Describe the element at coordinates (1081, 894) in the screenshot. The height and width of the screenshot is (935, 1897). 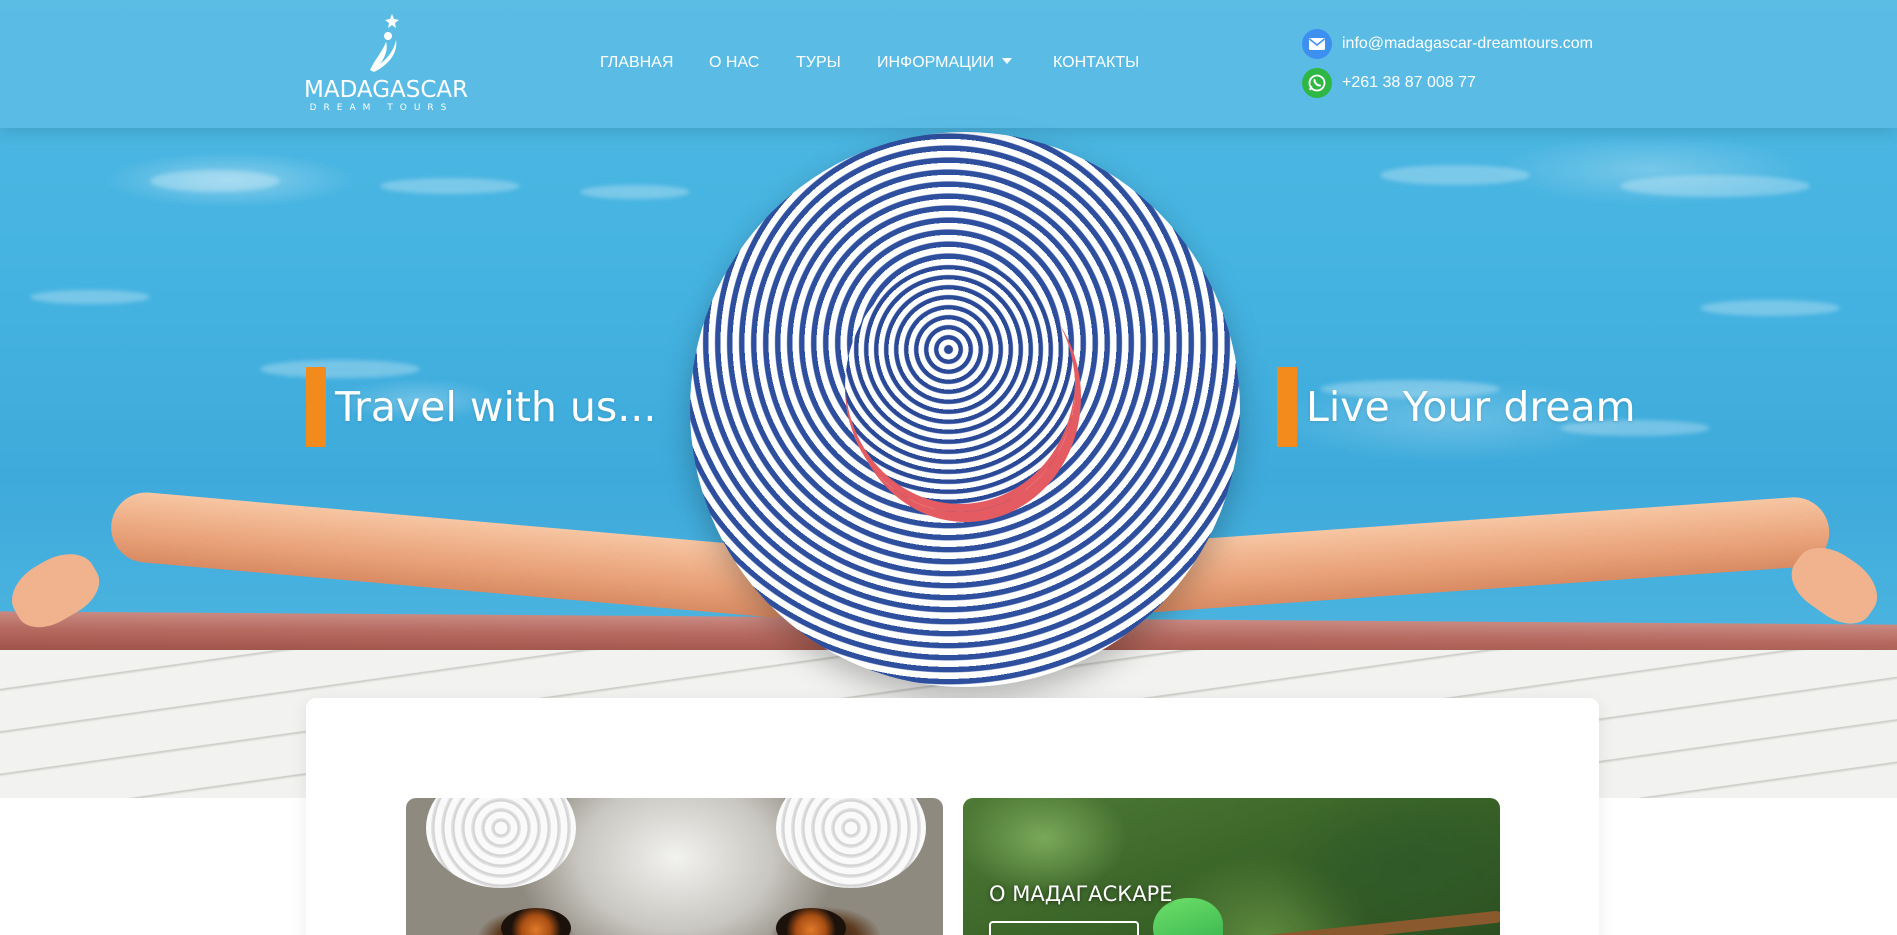
I see `tile-title: О МАДАГАСКАРЕ` at that location.